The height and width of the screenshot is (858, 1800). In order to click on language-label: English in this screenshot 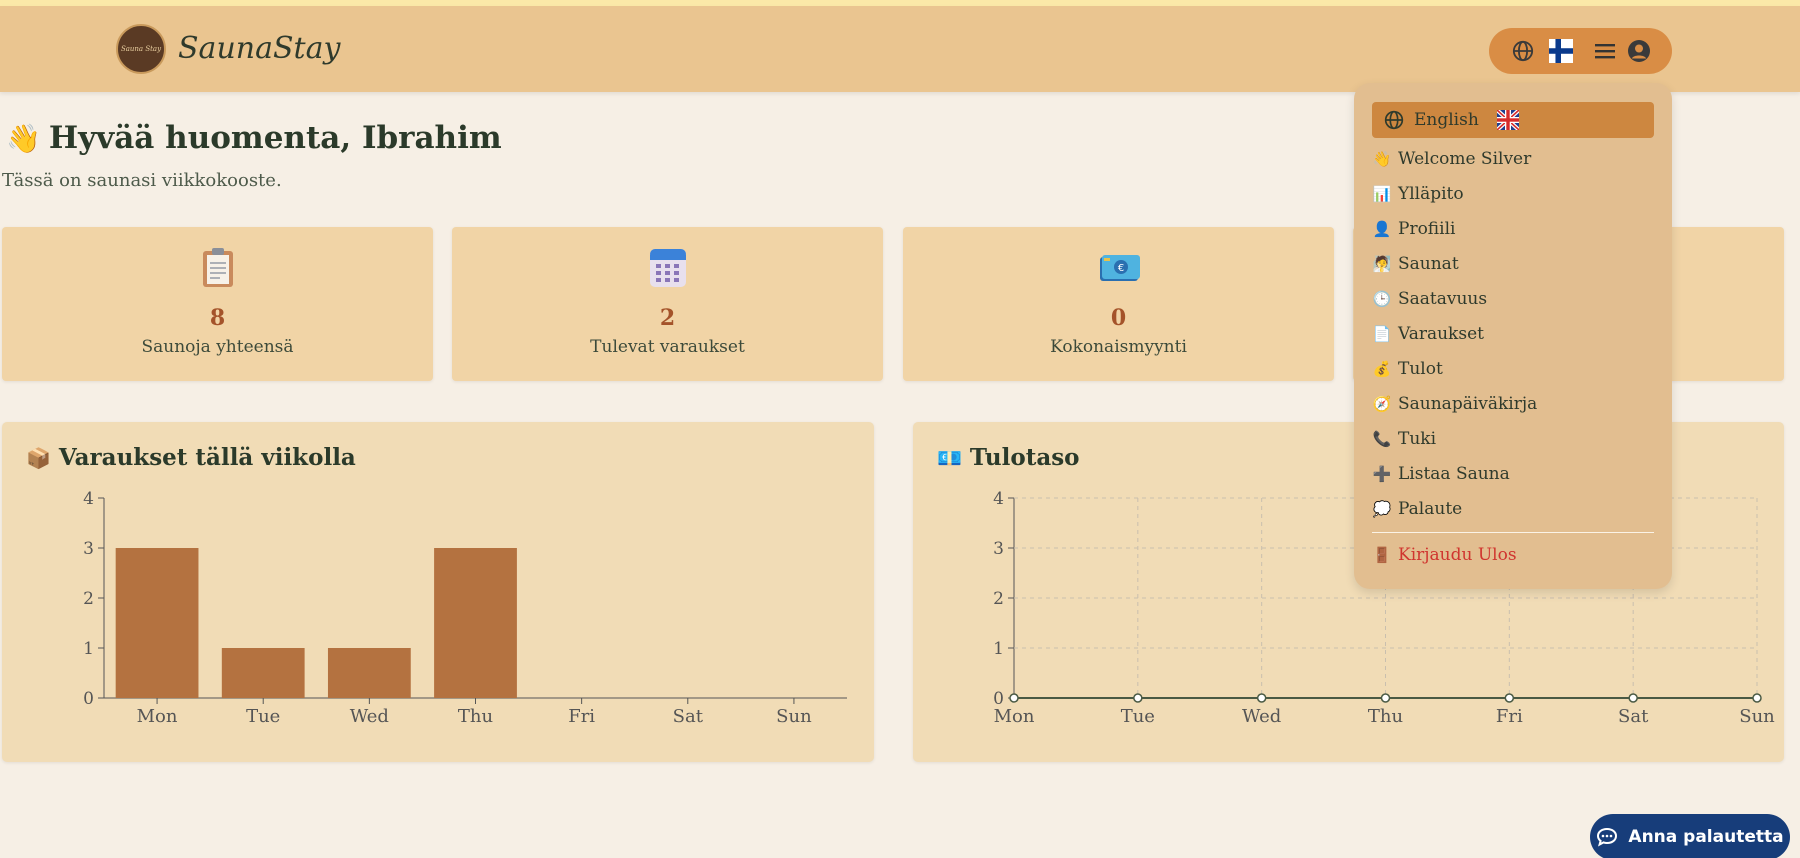, I will do `click(1446, 120)`.